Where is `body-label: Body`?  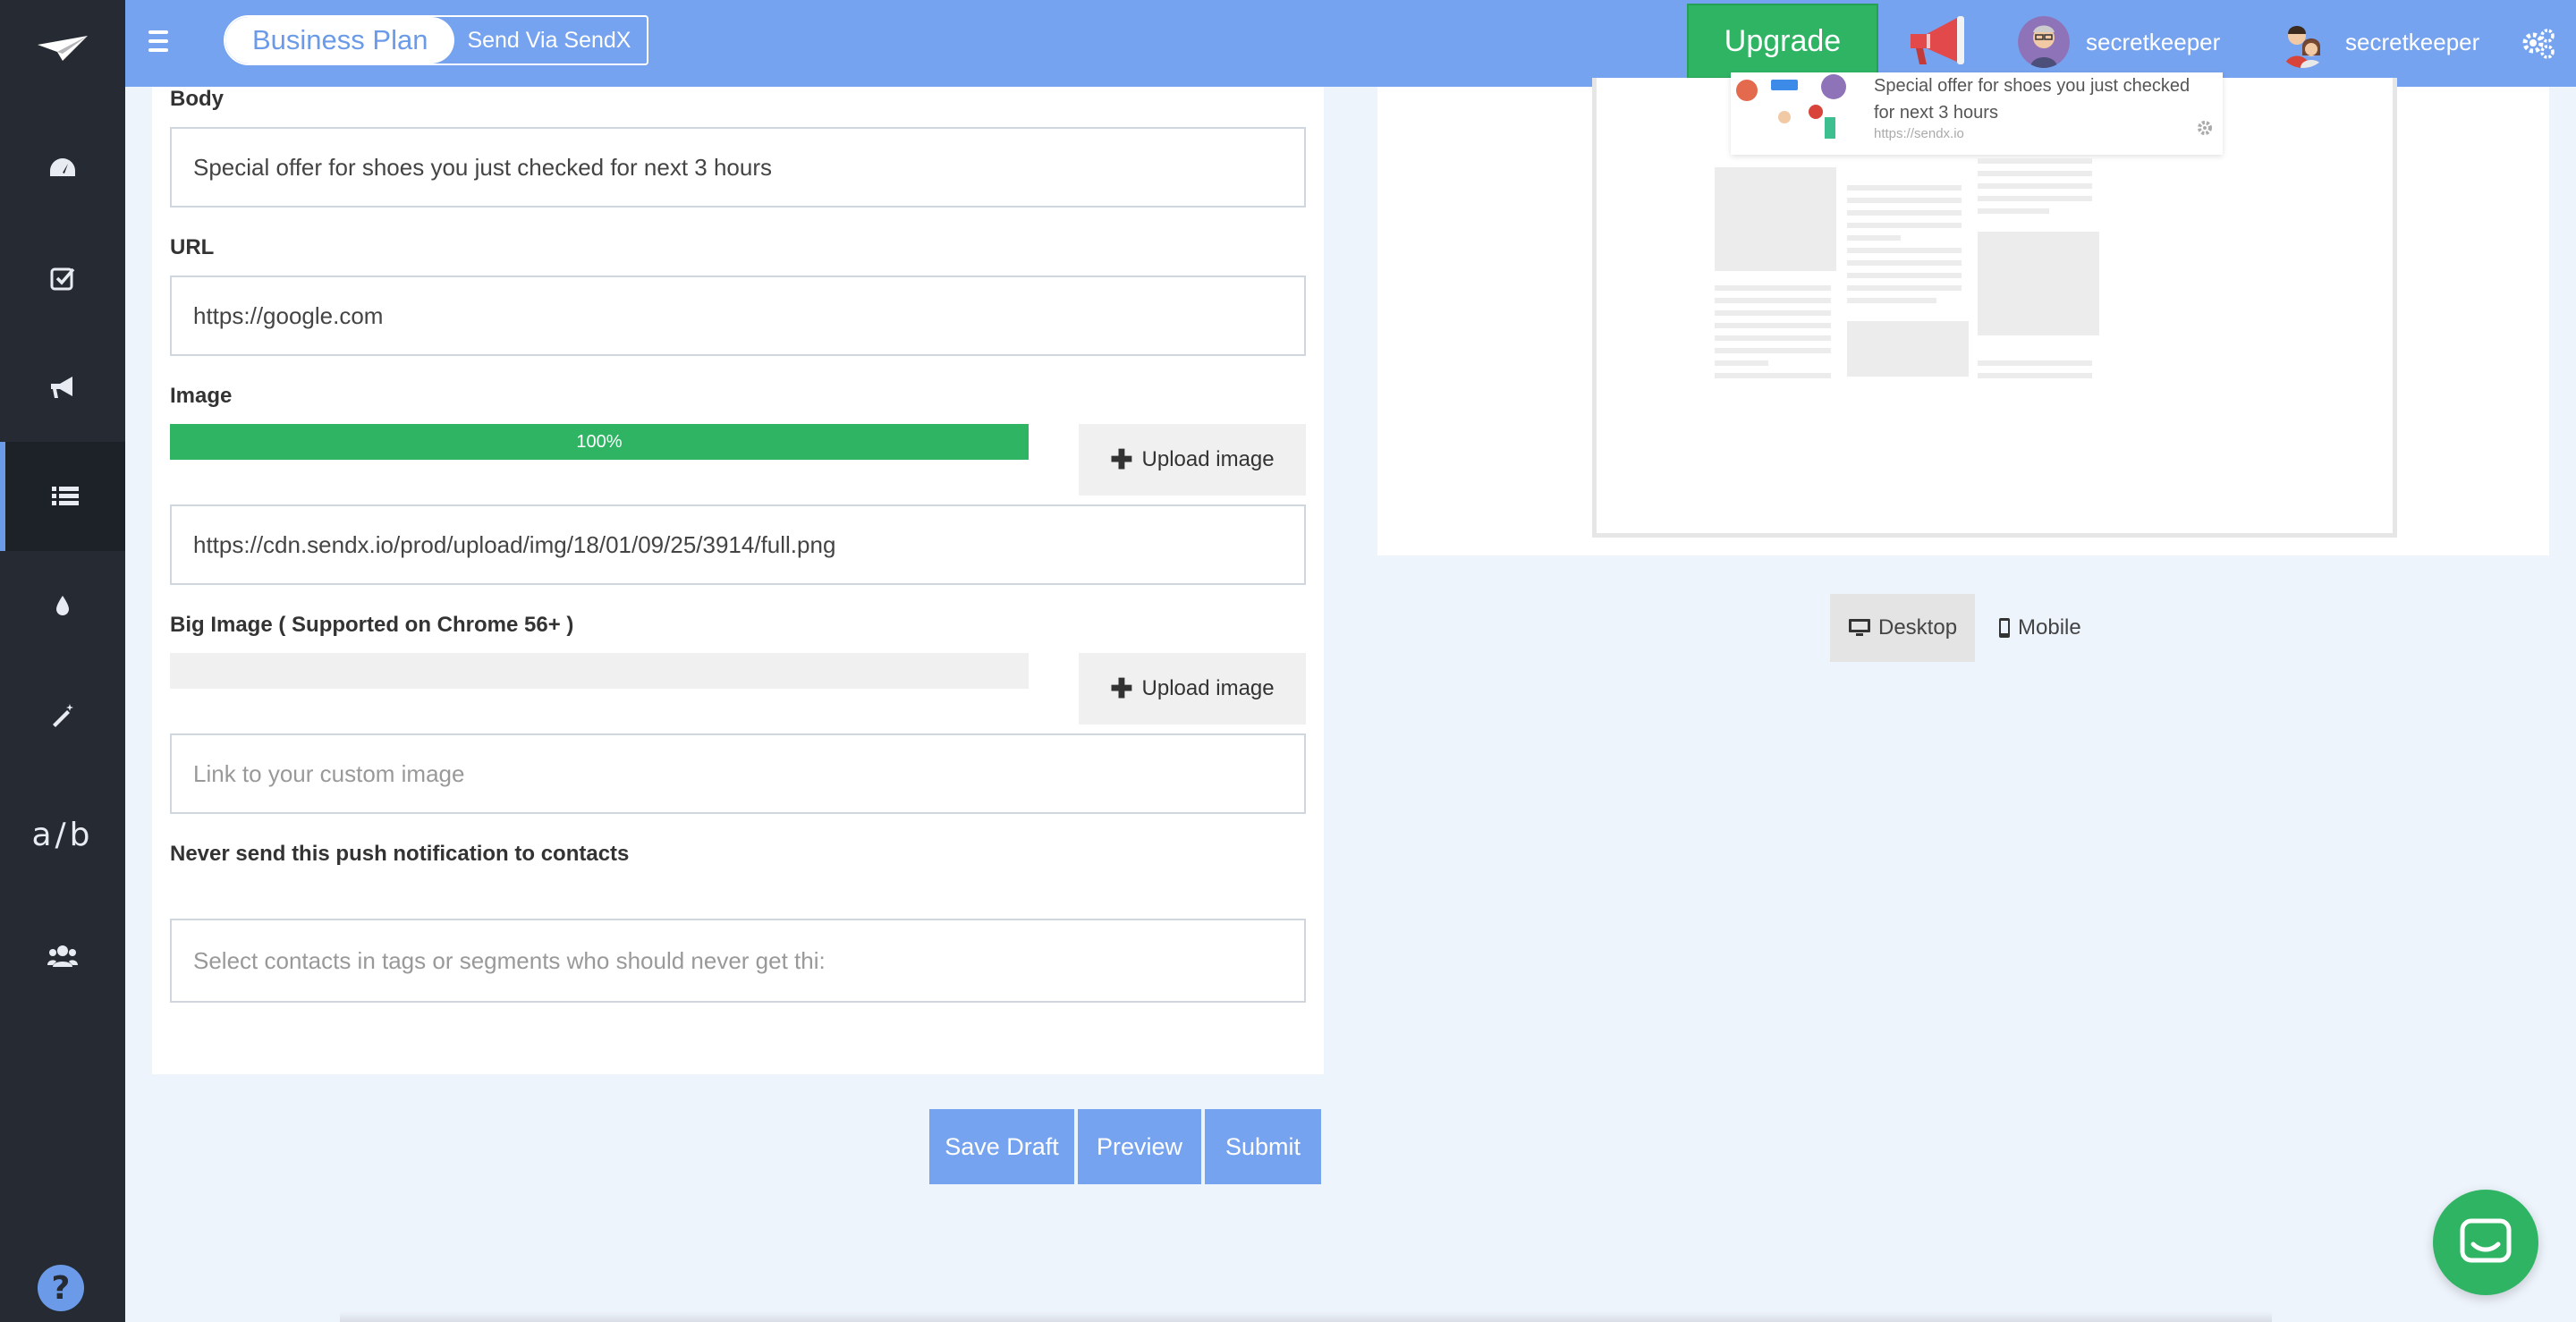 body-label: Body is located at coordinates (197, 99).